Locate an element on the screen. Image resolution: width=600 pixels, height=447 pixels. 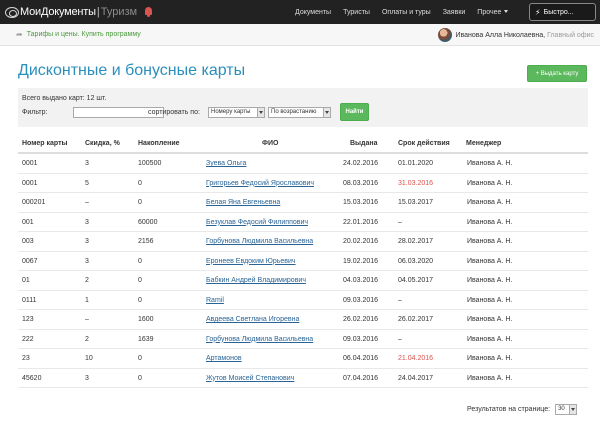
cell-client-name-link: Безуклав Федосий Филиппович is located at coordinates (257, 222).